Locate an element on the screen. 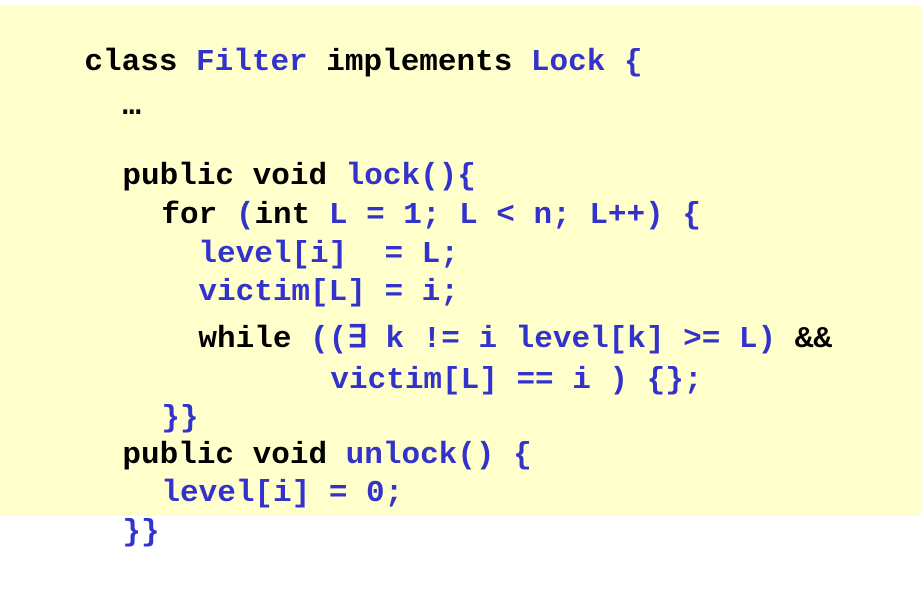  code-line-level-reset: level[i] = 0; is located at coordinates (245, 474).